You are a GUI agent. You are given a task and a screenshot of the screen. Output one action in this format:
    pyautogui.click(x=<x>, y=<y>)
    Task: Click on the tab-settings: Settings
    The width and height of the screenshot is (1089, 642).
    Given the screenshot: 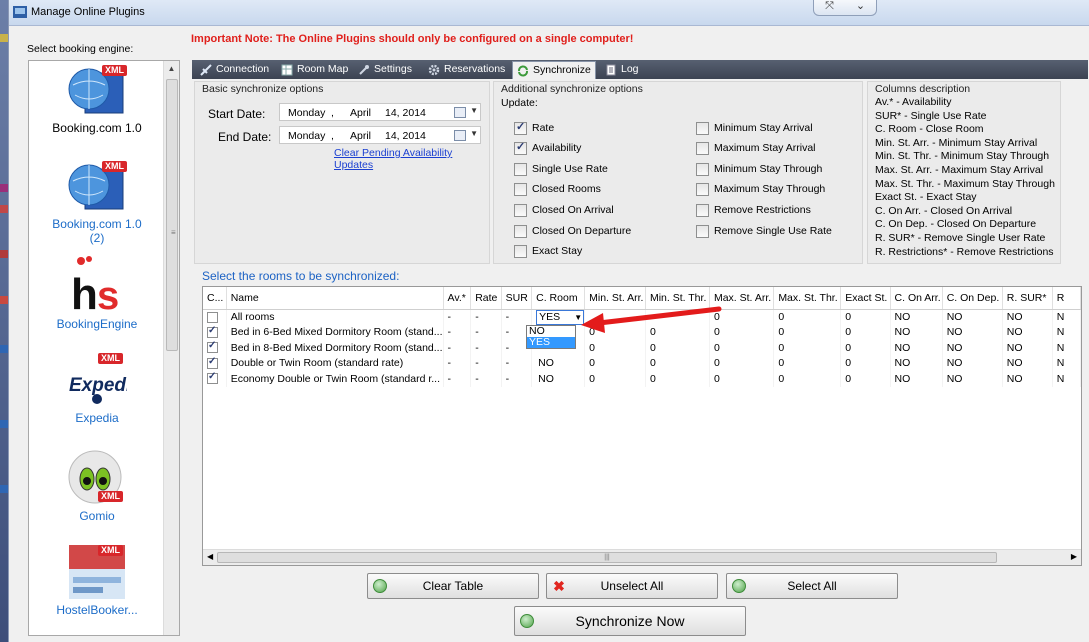 What is the action you would take?
    pyautogui.click(x=383, y=70)
    